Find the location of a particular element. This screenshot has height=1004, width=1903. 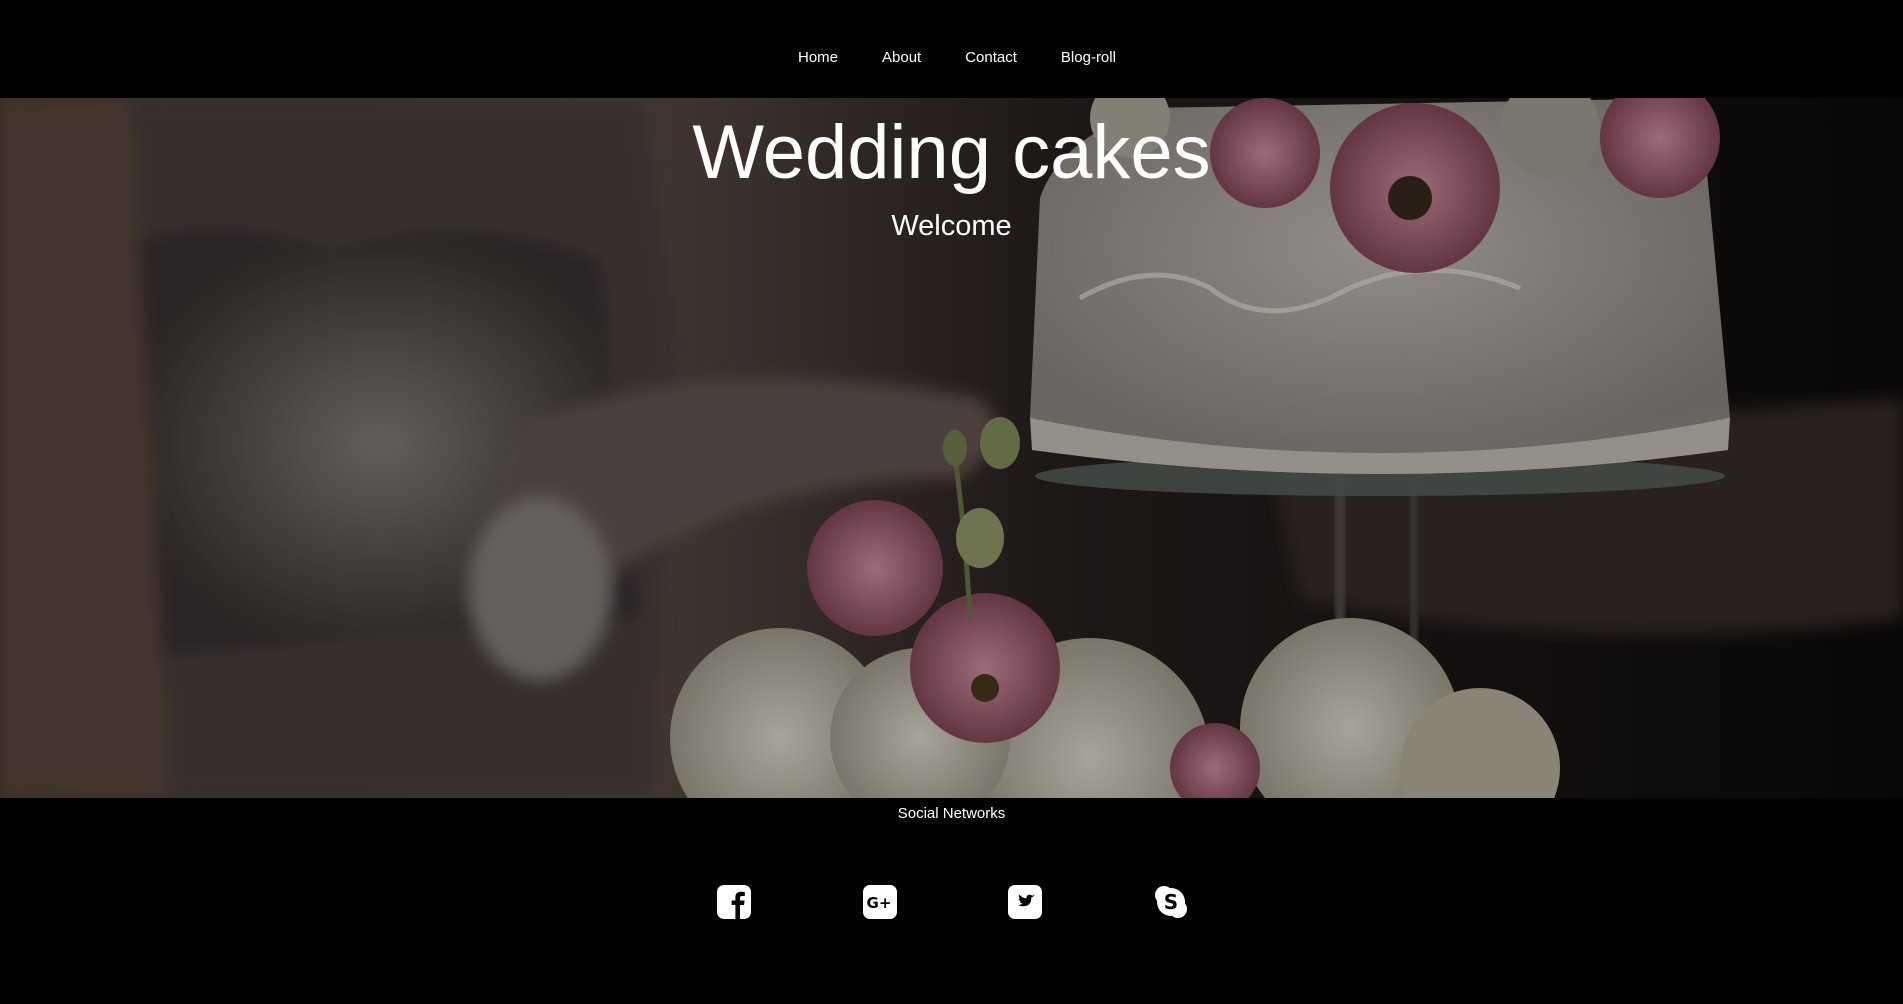

nav-link-home: Home is located at coordinates (818, 58).